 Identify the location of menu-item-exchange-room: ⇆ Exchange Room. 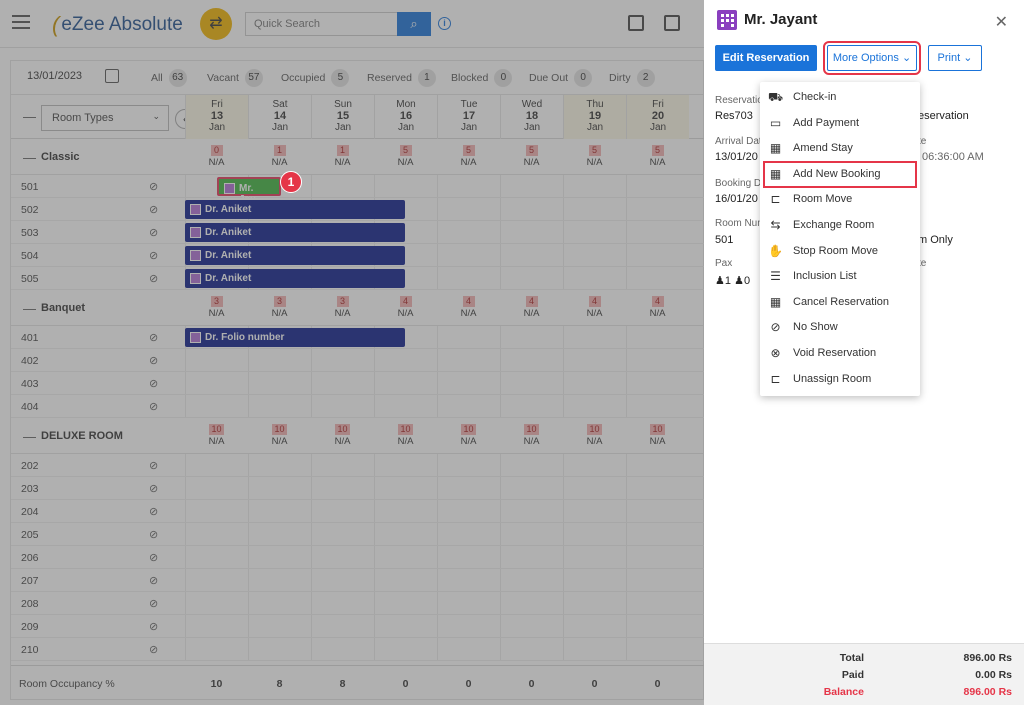
(840, 225).